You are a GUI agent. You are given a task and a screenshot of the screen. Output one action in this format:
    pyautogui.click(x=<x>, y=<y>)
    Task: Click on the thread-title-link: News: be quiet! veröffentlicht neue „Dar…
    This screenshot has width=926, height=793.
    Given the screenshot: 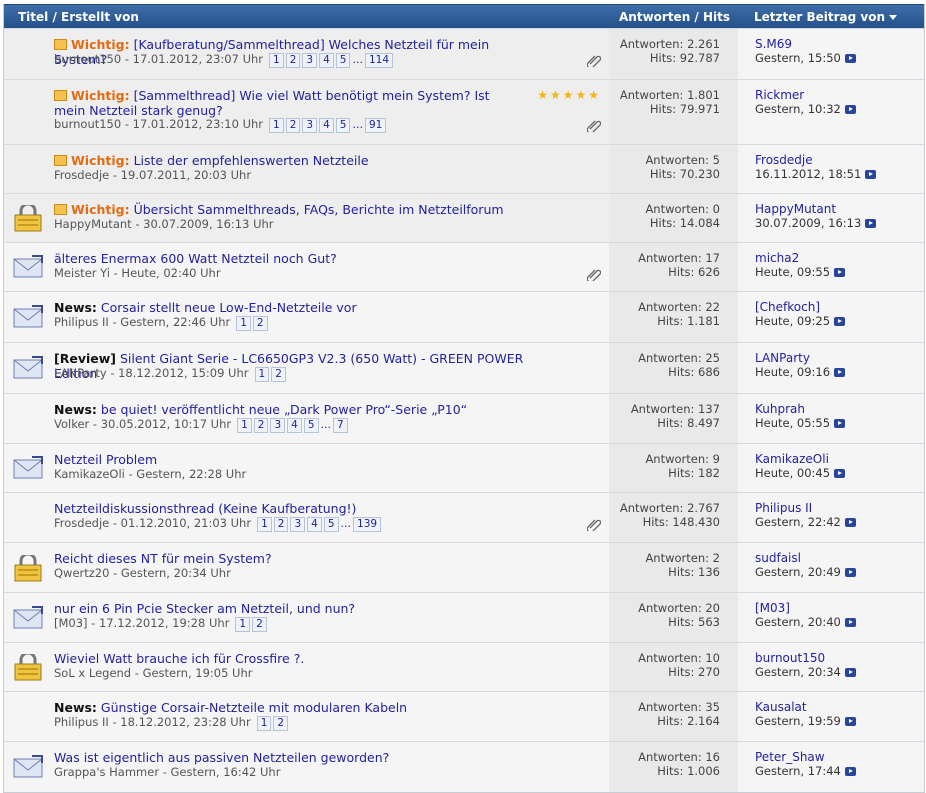 What is the action you would take?
    pyautogui.click(x=289, y=409)
    